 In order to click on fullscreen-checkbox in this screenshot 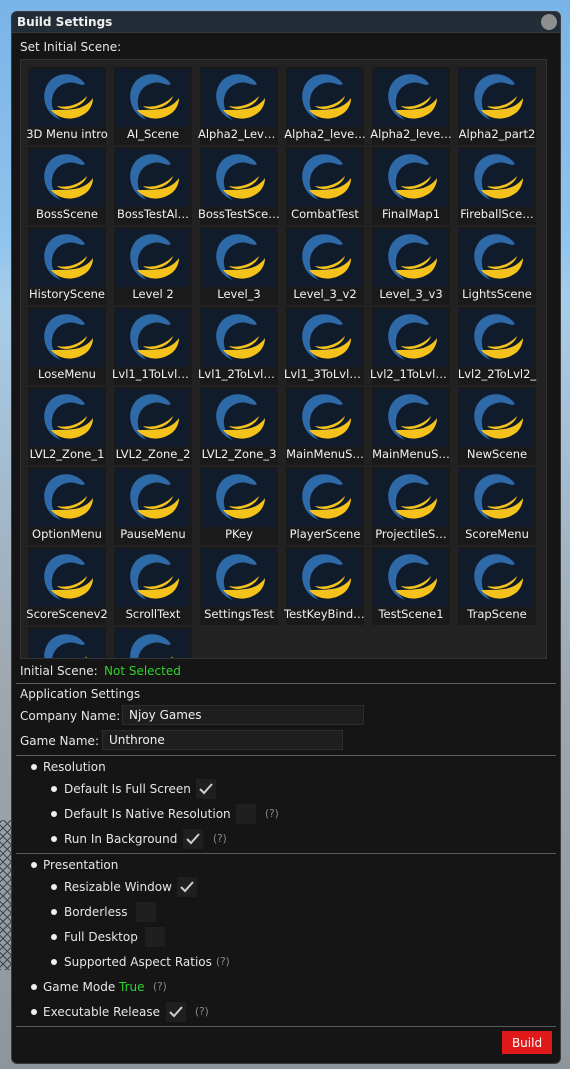, I will do `click(206, 789)`.